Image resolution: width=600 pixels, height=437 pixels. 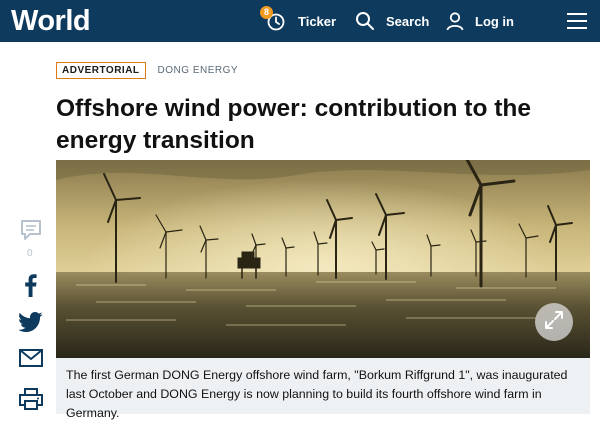 What do you see at coordinates (51, 21) in the screenshot?
I see `site-logo: World` at bounding box center [51, 21].